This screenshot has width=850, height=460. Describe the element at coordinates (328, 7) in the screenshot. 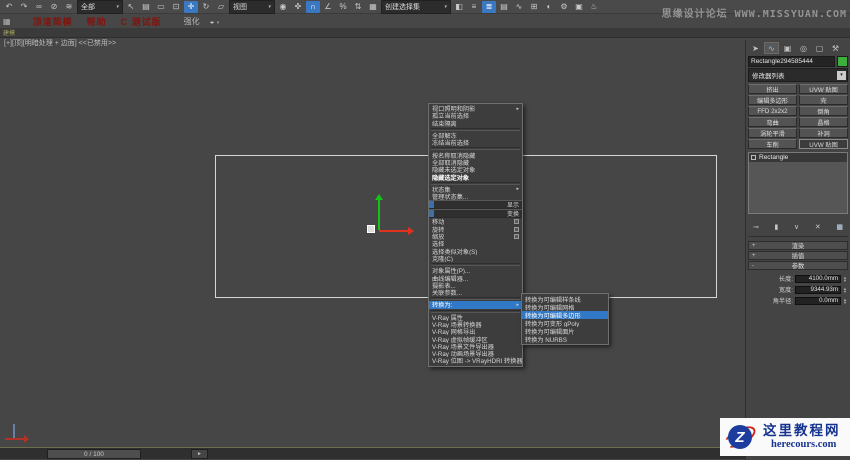

I see `angle-snap-icon: ∠ ▾` at that location.